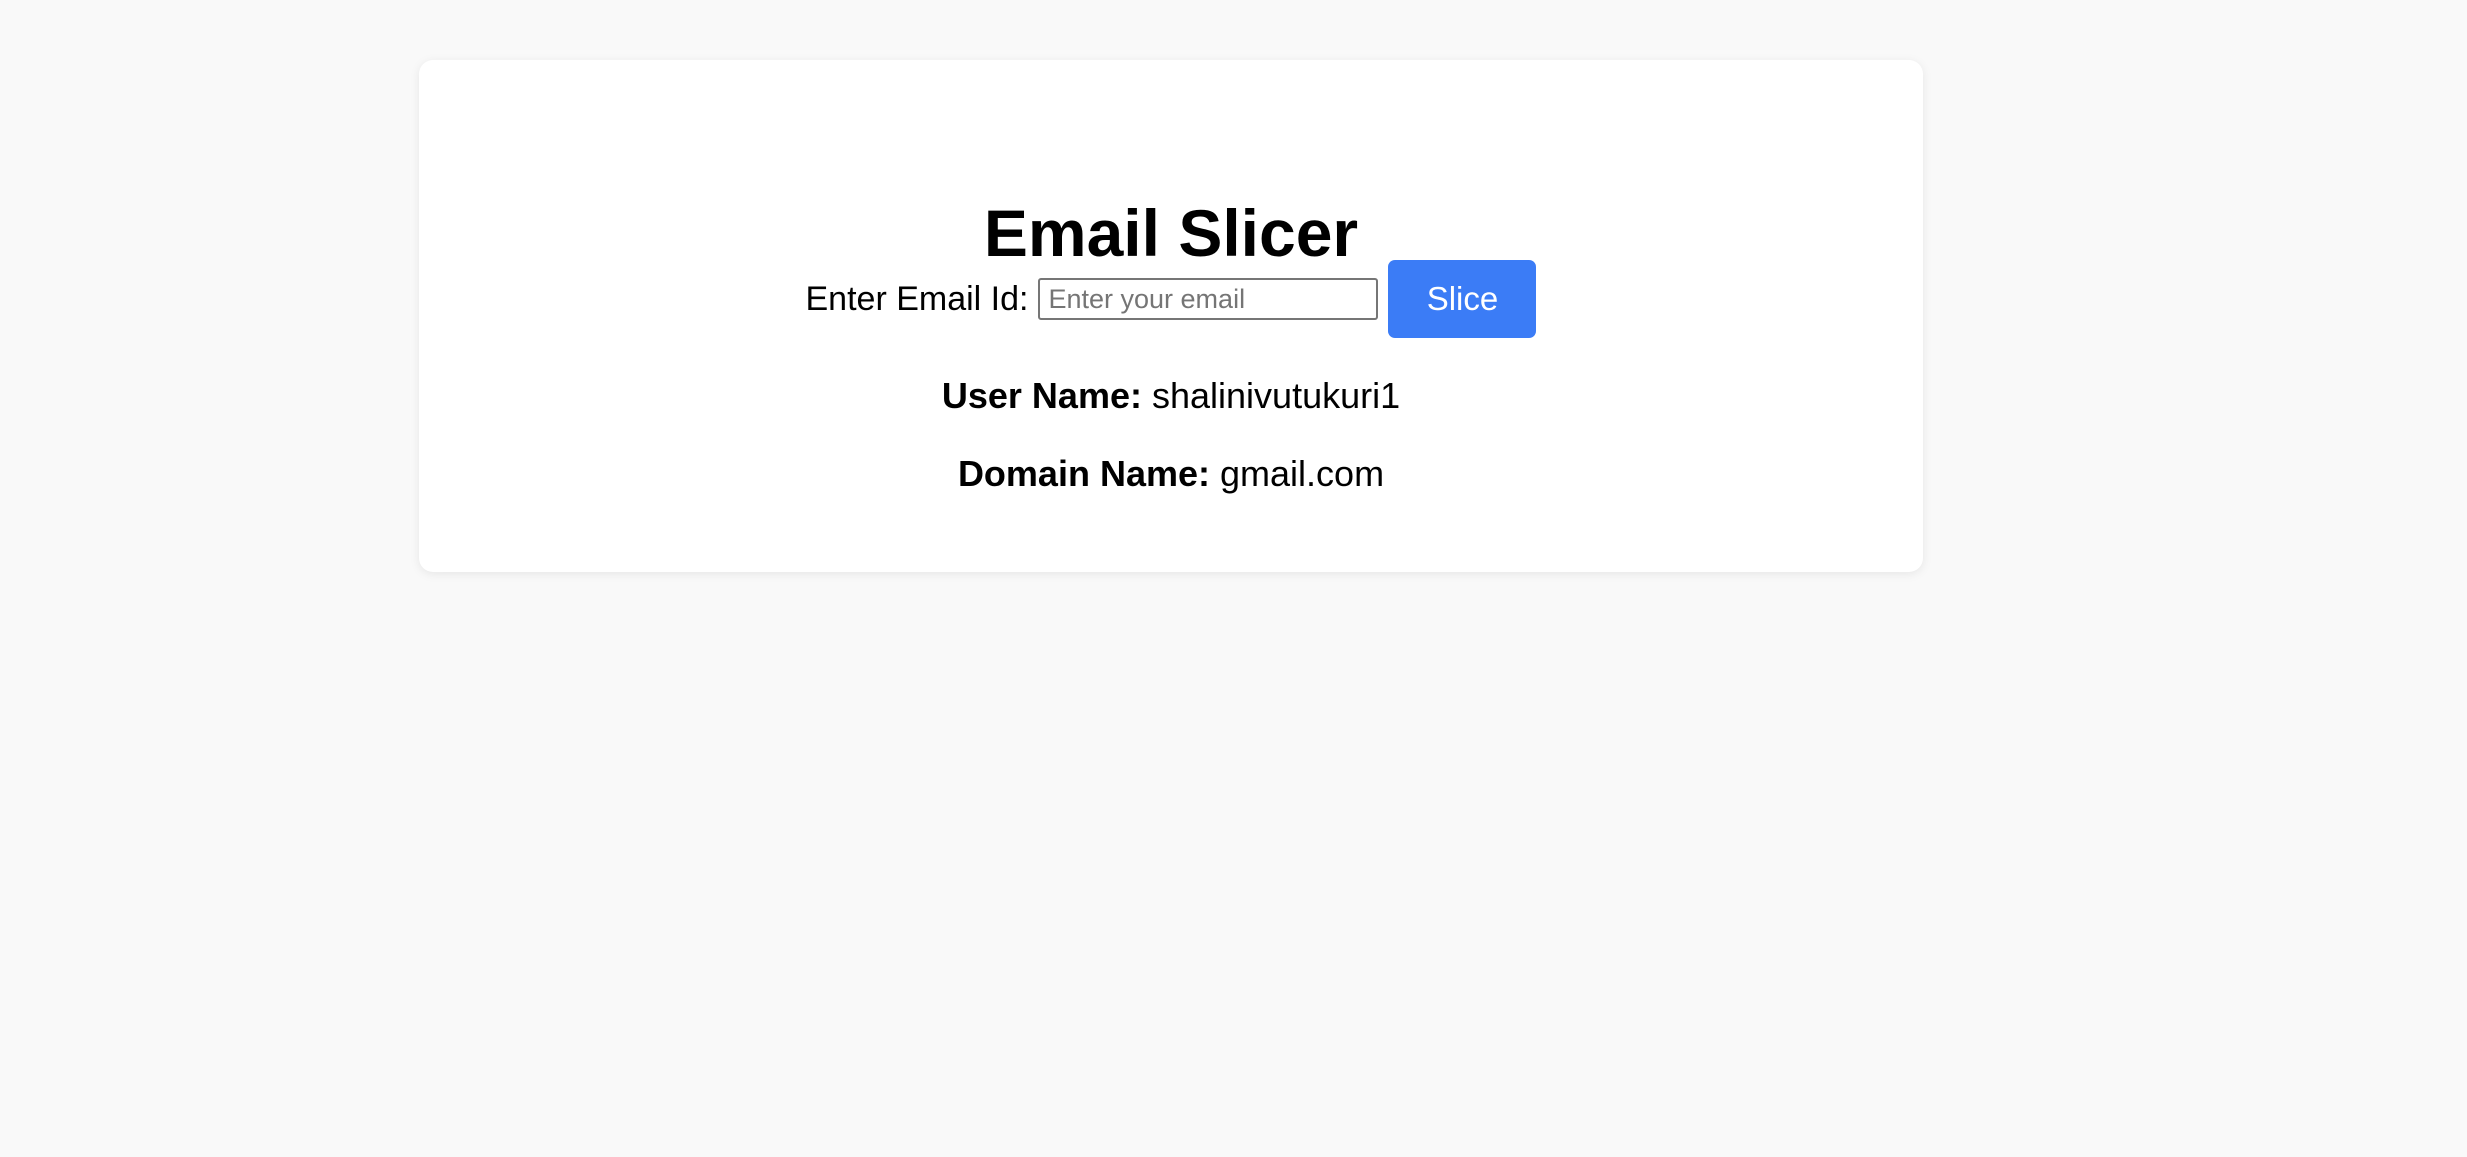  Describe the element at coordinates (1302, 473) in the screenshot. I see `domain-name-value: gmail.com` at that location.